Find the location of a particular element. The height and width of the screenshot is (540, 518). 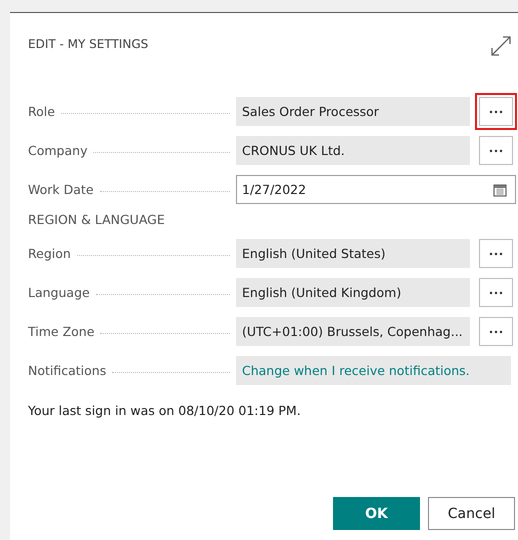

lookup-field: English (United Kingdom) is located at coordinates (353, 292).